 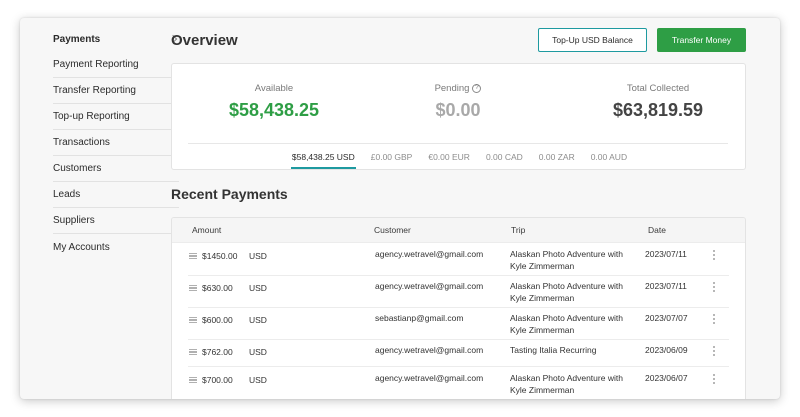 I want to click on available-label: Available, so click(x=274, y=88).